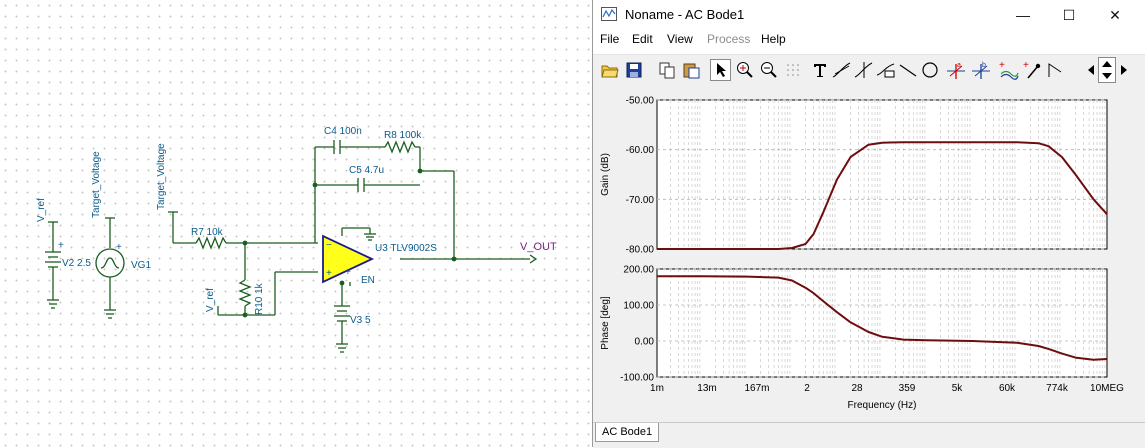 The image size is (1145, 448). I want to click on open-icon, so click(609, 70).